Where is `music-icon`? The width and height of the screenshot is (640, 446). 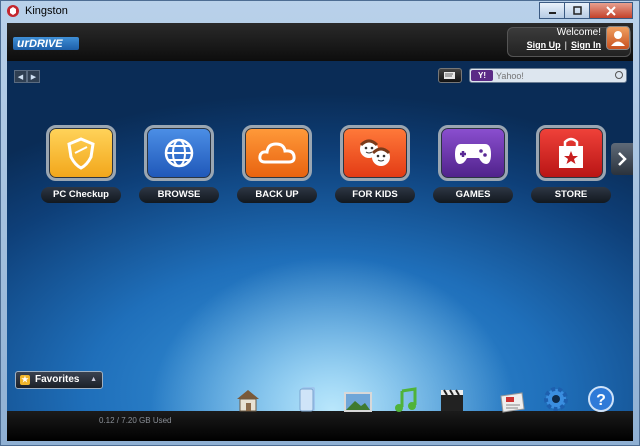
music-icon is located at coordinates (406, 399).